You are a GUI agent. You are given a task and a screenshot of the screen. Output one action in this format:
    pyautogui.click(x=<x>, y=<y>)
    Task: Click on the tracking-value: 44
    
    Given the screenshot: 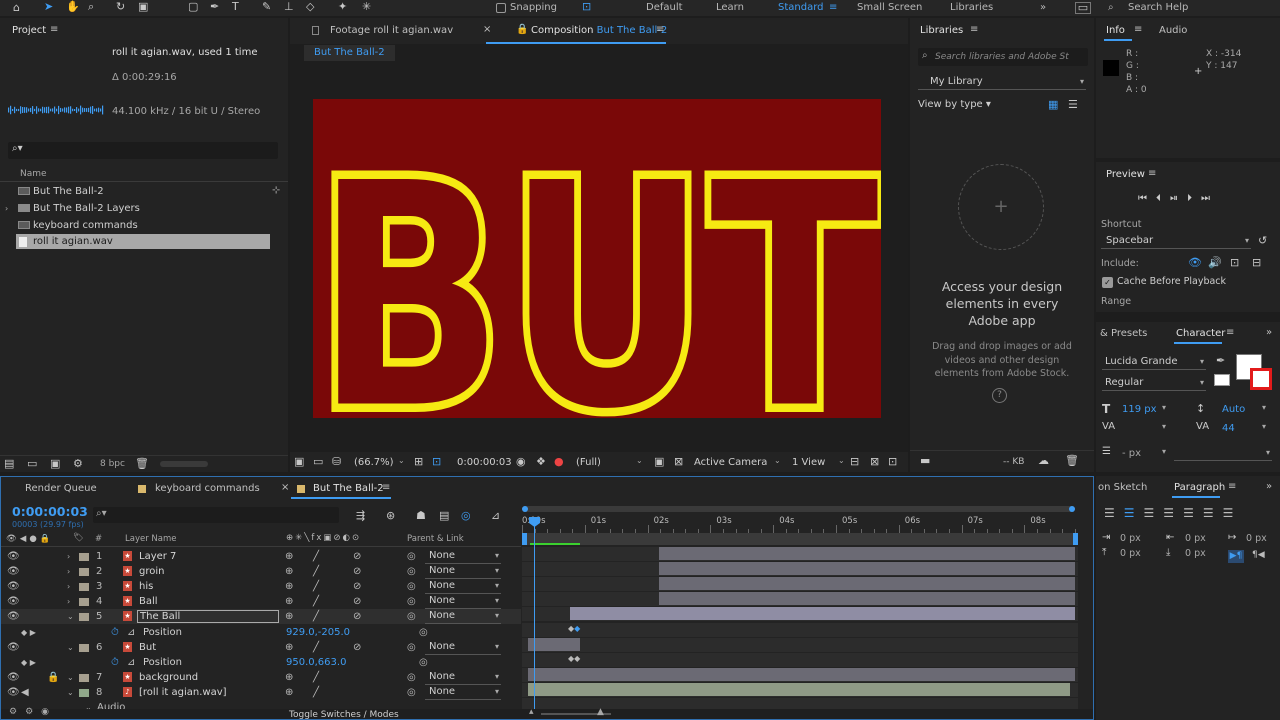 What is the action you would take?
    pyautogui.click(x=1228, y=428)
    